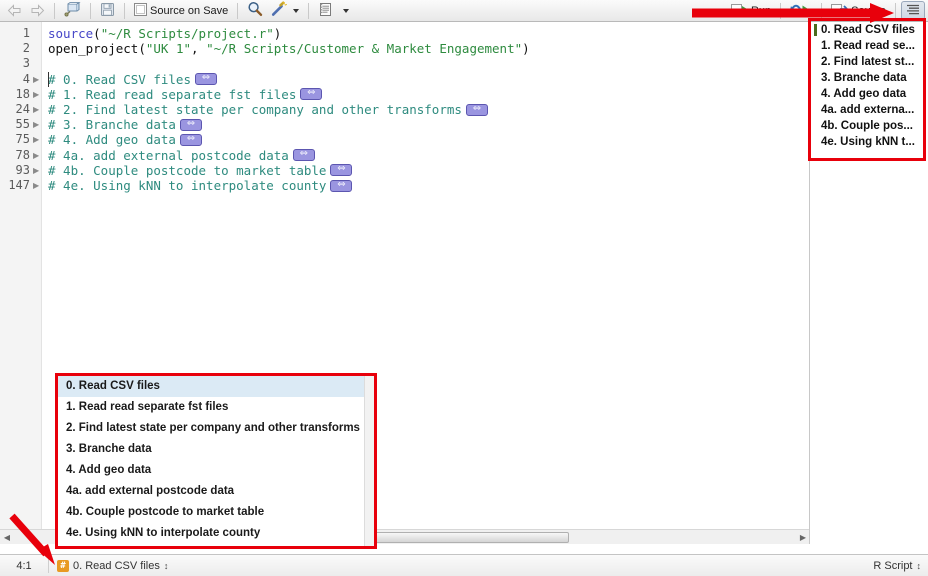 This screenshot has width=928, height=576. I want to click on code-token: source, so click(71, 33).